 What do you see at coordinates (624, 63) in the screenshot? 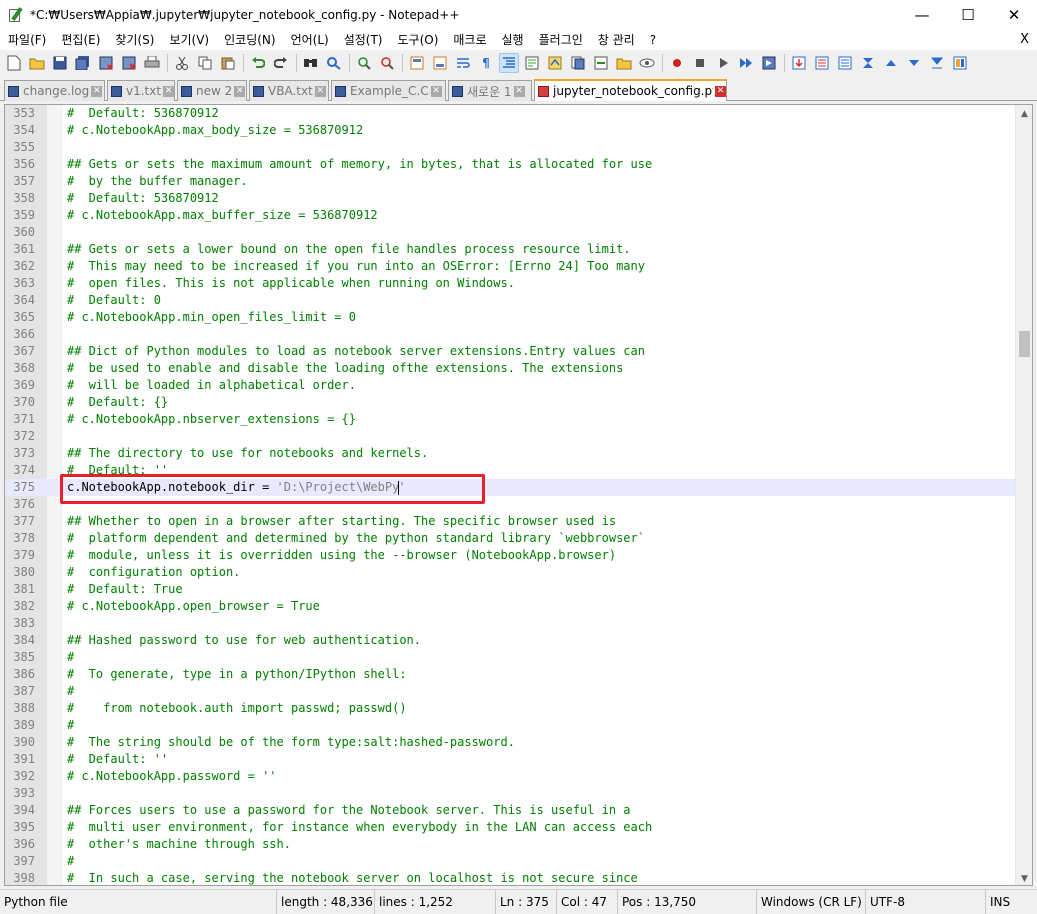
I see `open-folder-icon` at bounding box center [624, 63].